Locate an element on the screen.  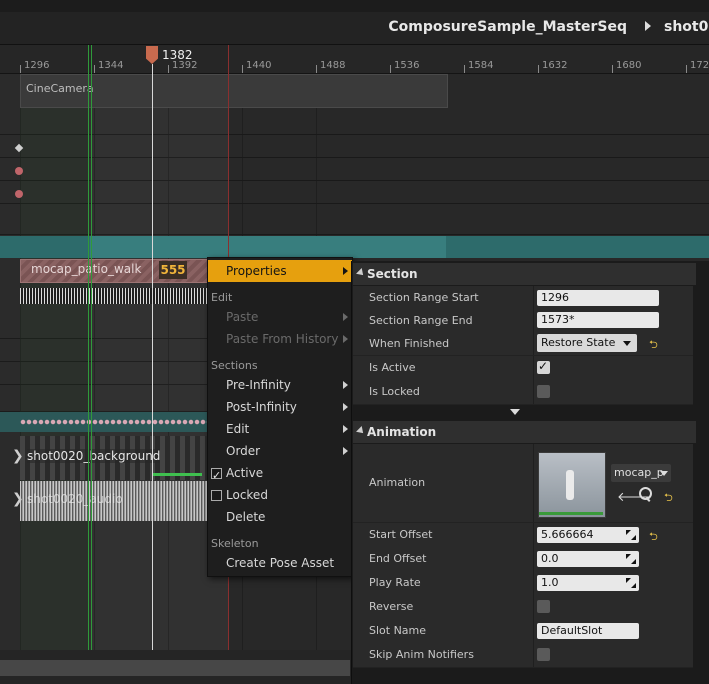
breadcrumb-sequence: ComposureSample_MasterSeq is located at coordinates (507, 27).